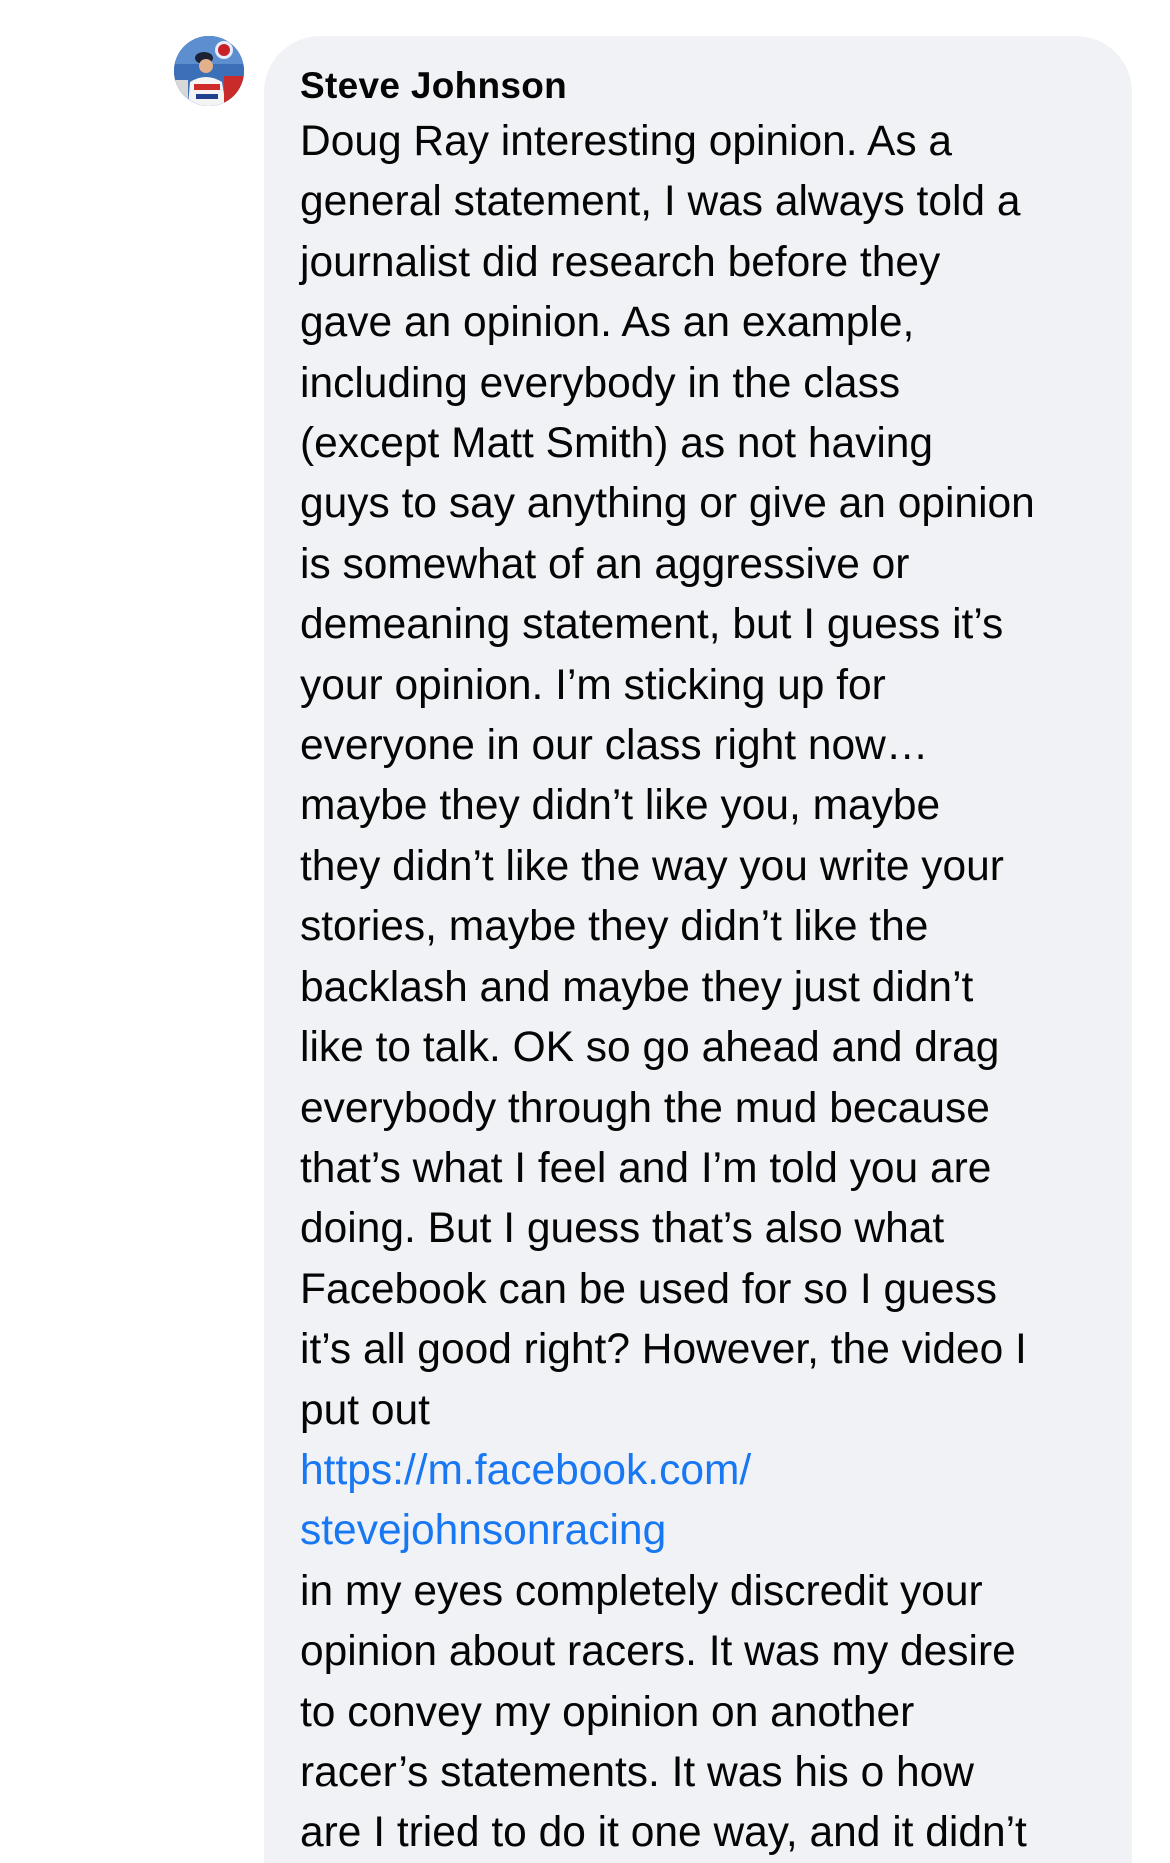  Describe the element at coordinates (600, 383) in the screenshot. I see `comment-text-line: including everybody in the class` at that location.